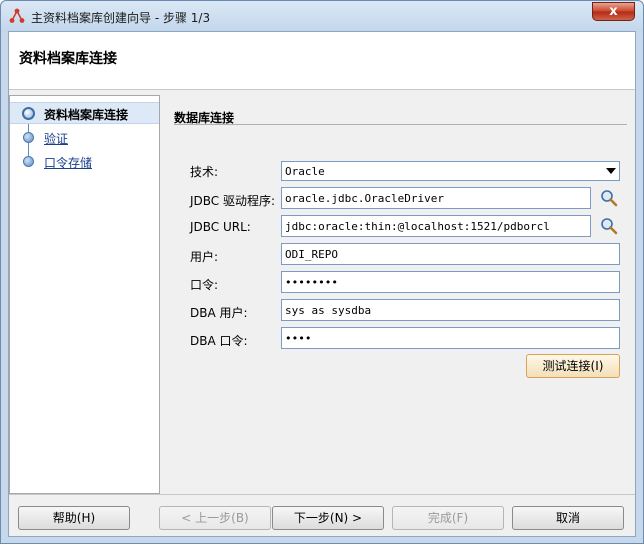 The width and height of the screenshot is (644, 544). What do you see at coordinates (450, 310) in the screenshot?
I see `dba-user-input: sys as sysdba` at bounding box center [450, 310].